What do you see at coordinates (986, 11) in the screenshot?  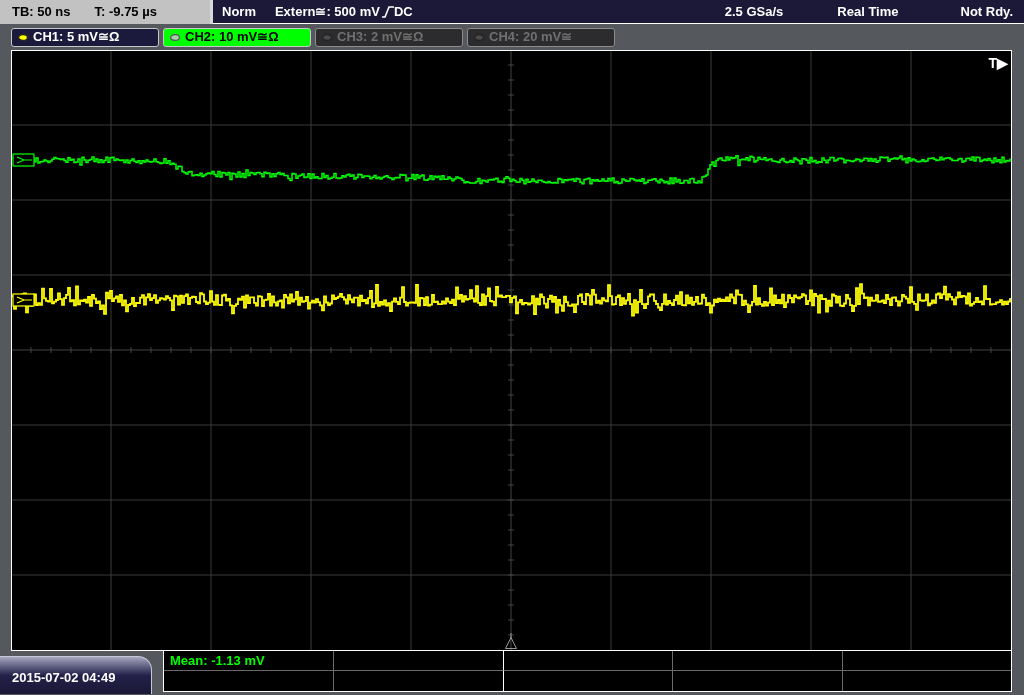 I see `status-label: Not Rdy.` at bounding box center [986, 11].